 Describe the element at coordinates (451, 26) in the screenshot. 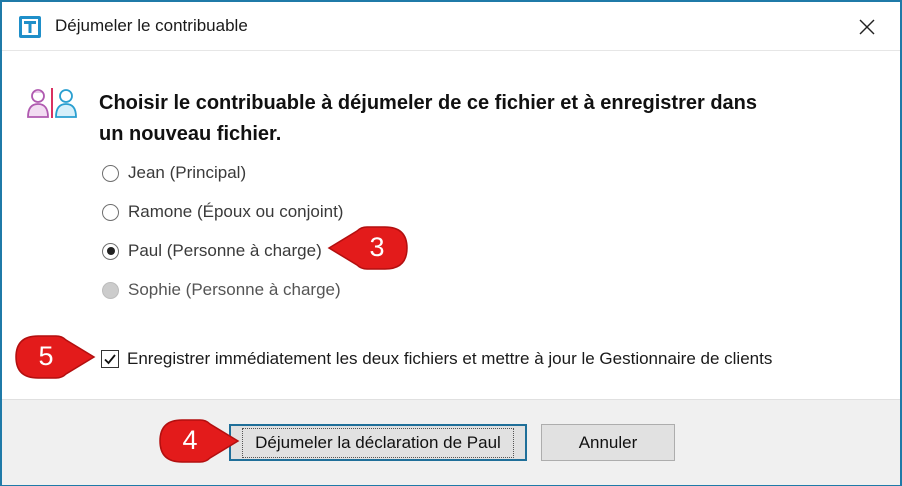

I see `title-bar: Déjumeler le contribuable` at that location.